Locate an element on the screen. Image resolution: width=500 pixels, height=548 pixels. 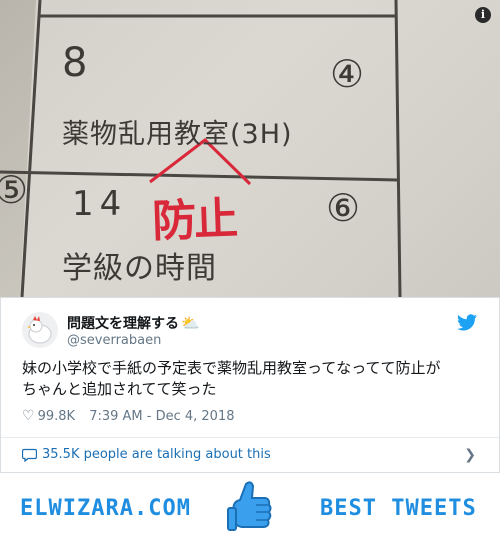
talking-count-text: 35.5K people are talking about this is located at coordinates (156, 454).